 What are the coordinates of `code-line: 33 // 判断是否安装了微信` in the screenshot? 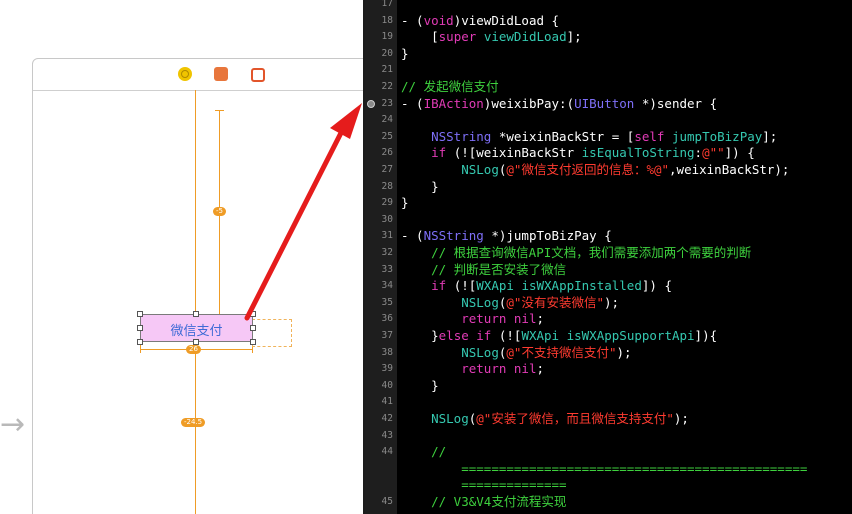 It's located at (608, 270).